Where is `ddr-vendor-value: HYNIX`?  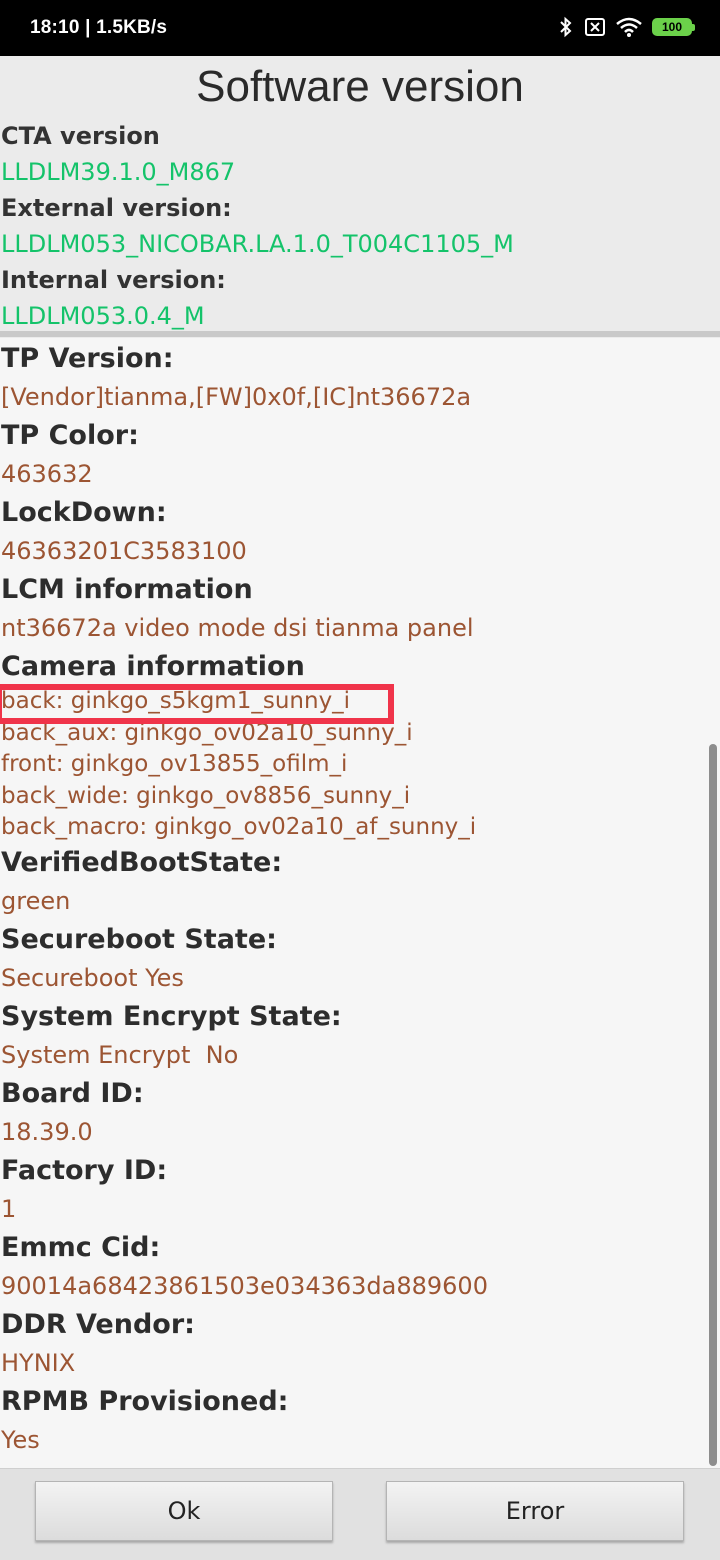 ddr-vendor-value: HYNIX is located at coordinates (38, 1362).